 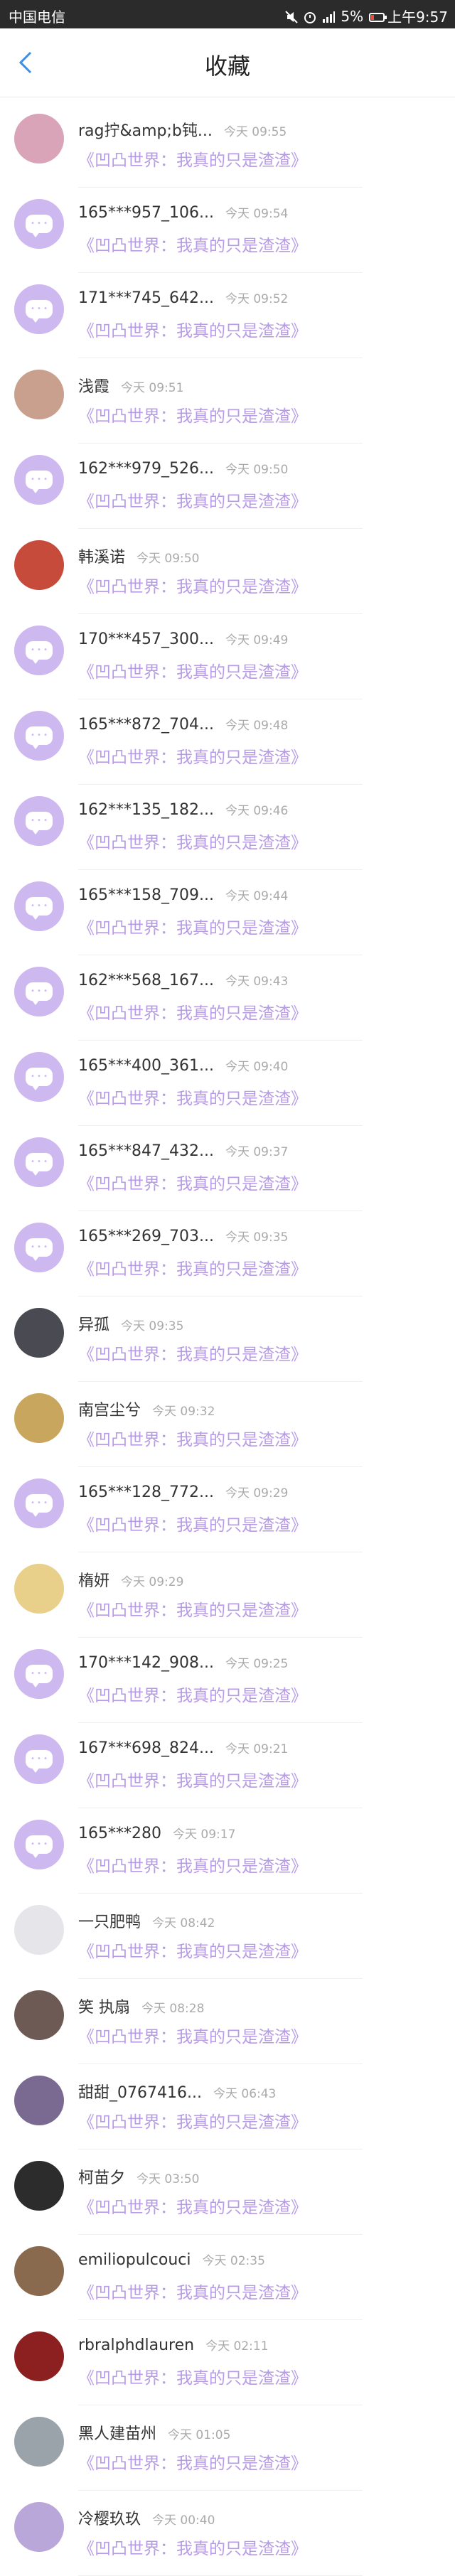 What do you see at coordinates (227, 1339) in the screenshot?
I see `list-item: 异孤 今天 09:35 《凹凸世界：我真的只是渣渣》` at bounding box center [227, 1339].